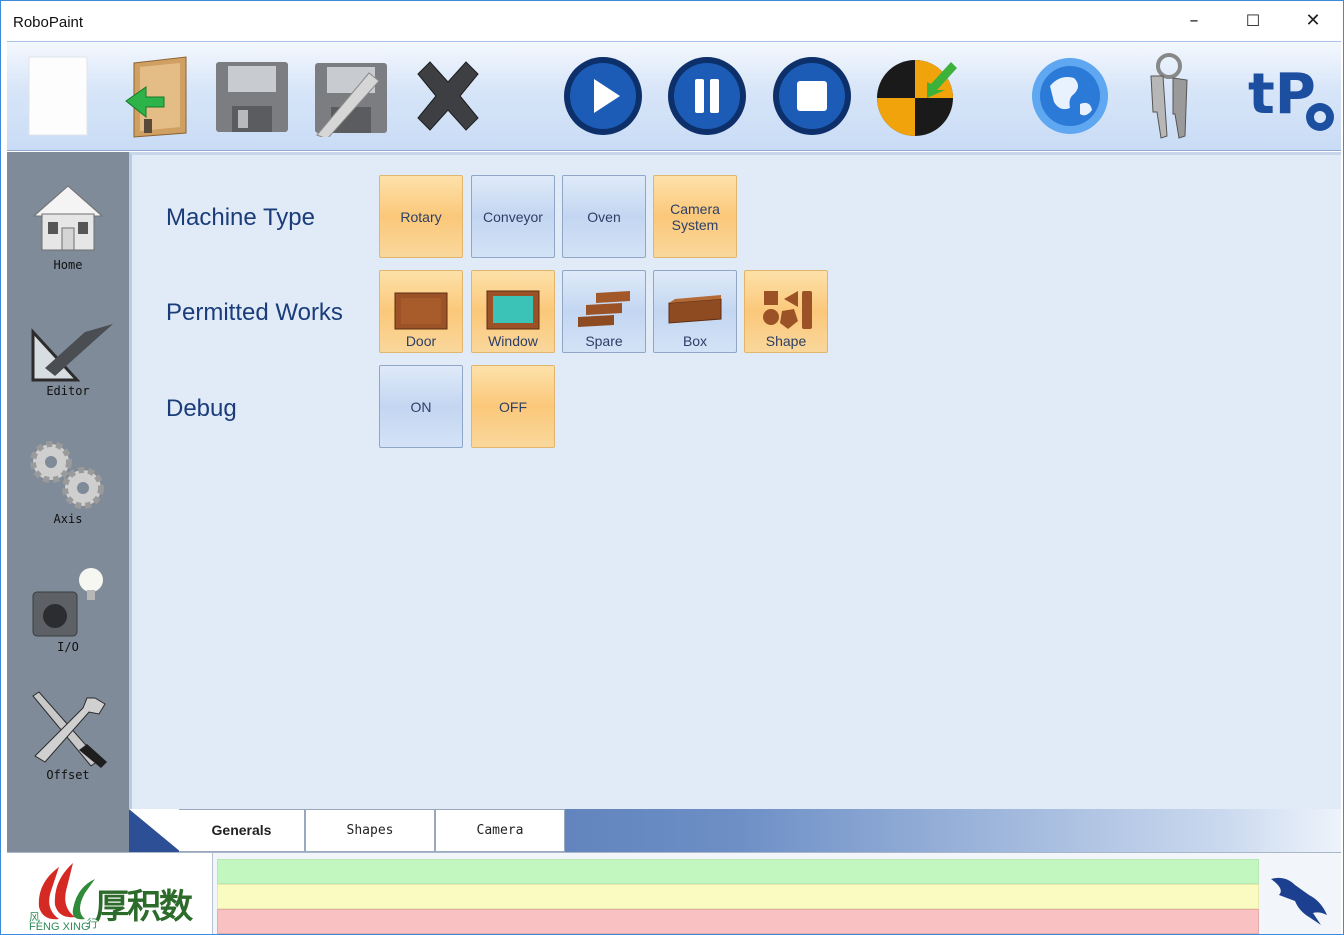  I want to click on option-label: Rotary, so click(421, 216).